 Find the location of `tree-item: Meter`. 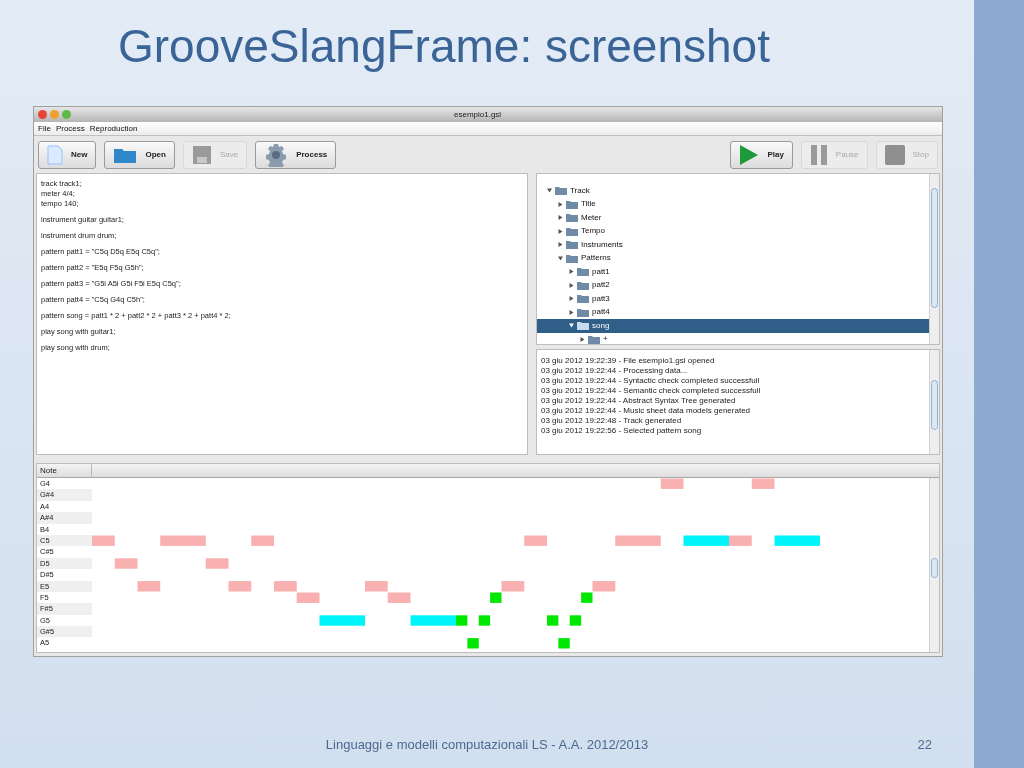

tree-item: Meter is located at coordinates (733, 218).